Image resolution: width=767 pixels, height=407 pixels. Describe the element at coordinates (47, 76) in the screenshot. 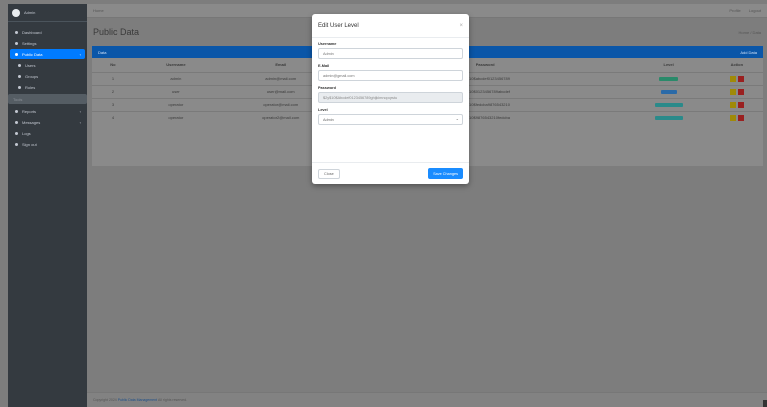

I see `sidebar-item-groups: Groups` at that location.